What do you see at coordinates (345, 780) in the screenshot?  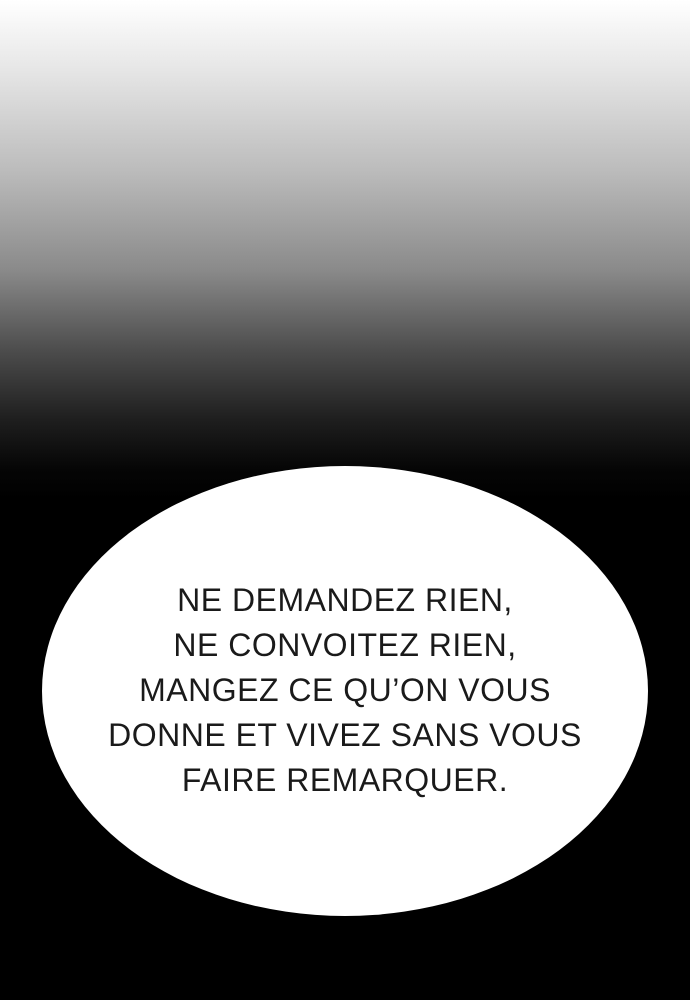 I see `speech-line-5: FAIRE REMARQUER.` at bounding box center [345, 780].